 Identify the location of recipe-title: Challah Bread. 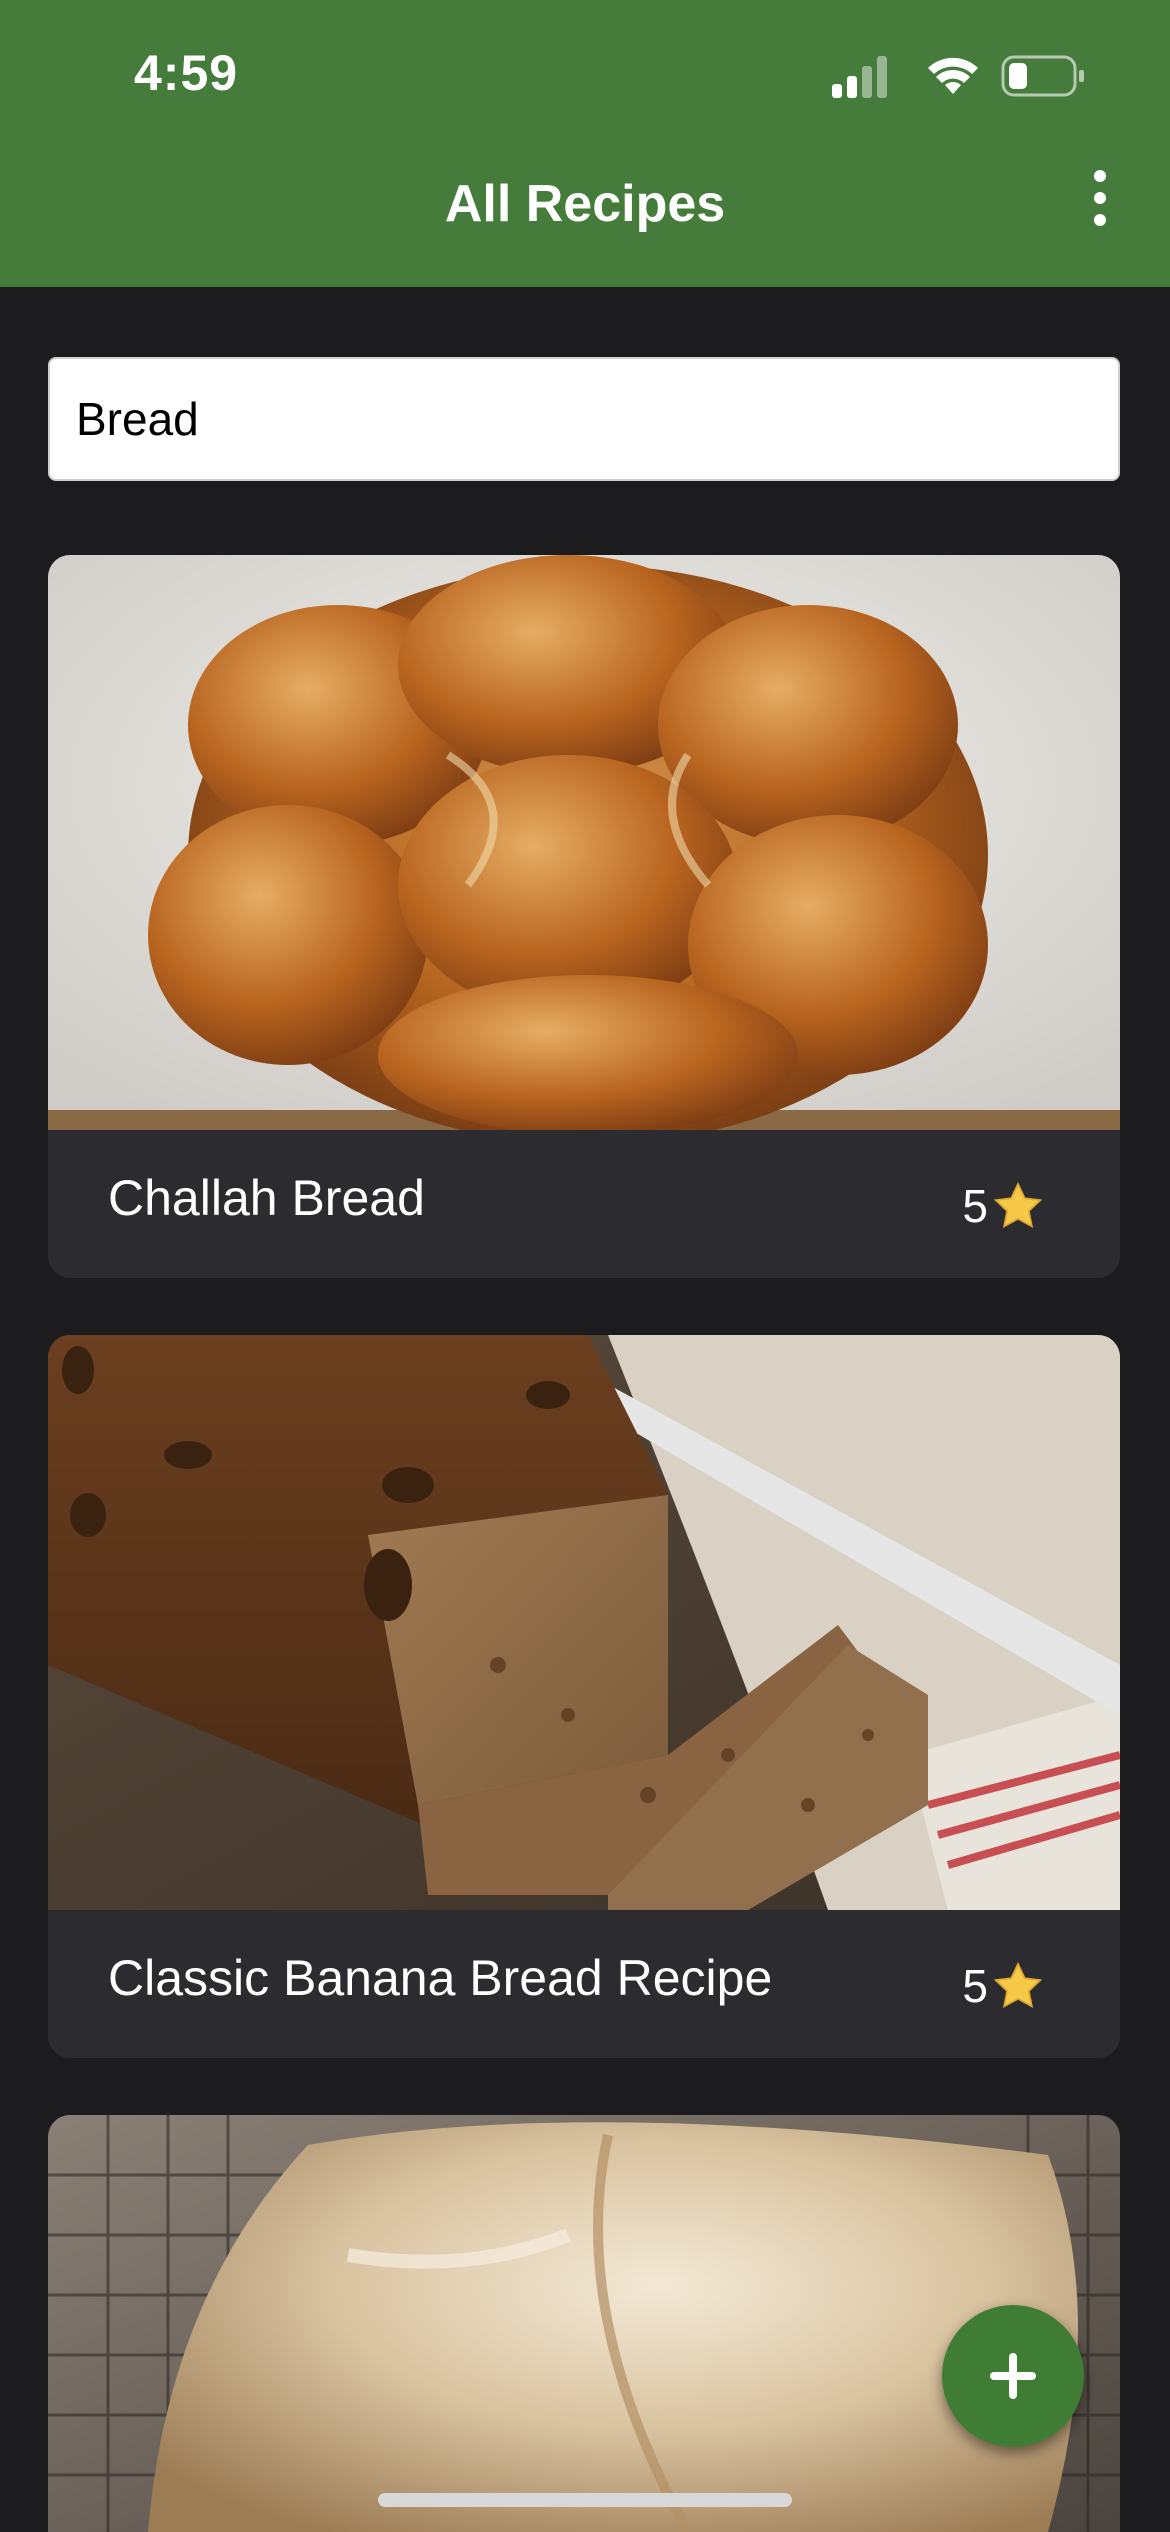
(266, 1198).